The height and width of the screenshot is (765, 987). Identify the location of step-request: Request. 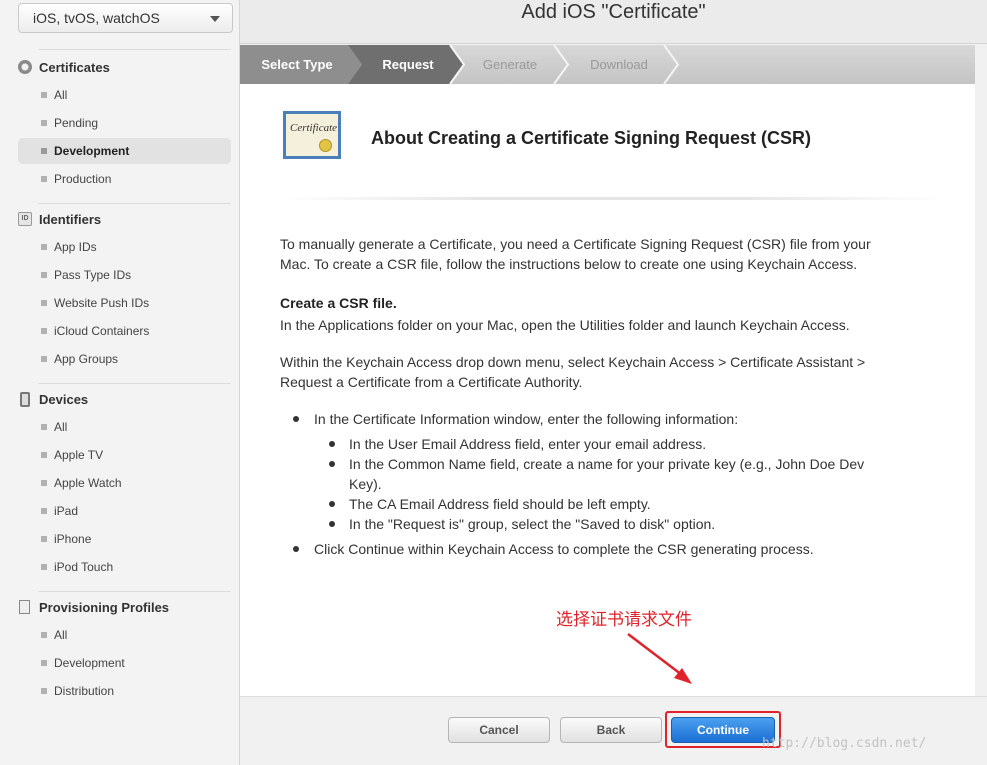
(408, 64).